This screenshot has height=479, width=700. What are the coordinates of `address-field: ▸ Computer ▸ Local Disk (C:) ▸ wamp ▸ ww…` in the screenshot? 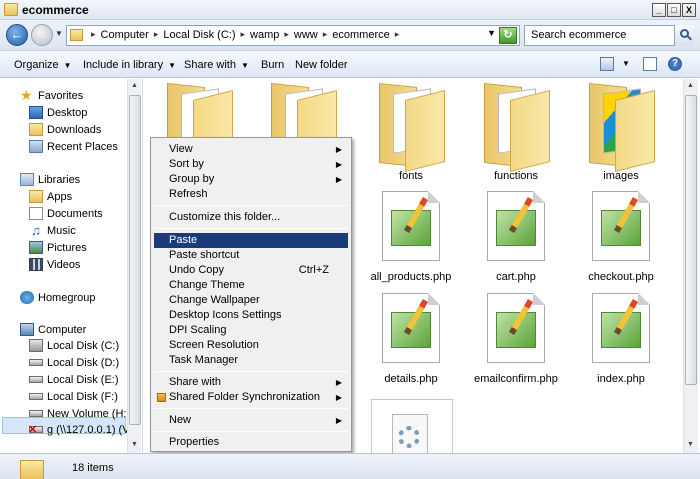 It's located at (293, 35).